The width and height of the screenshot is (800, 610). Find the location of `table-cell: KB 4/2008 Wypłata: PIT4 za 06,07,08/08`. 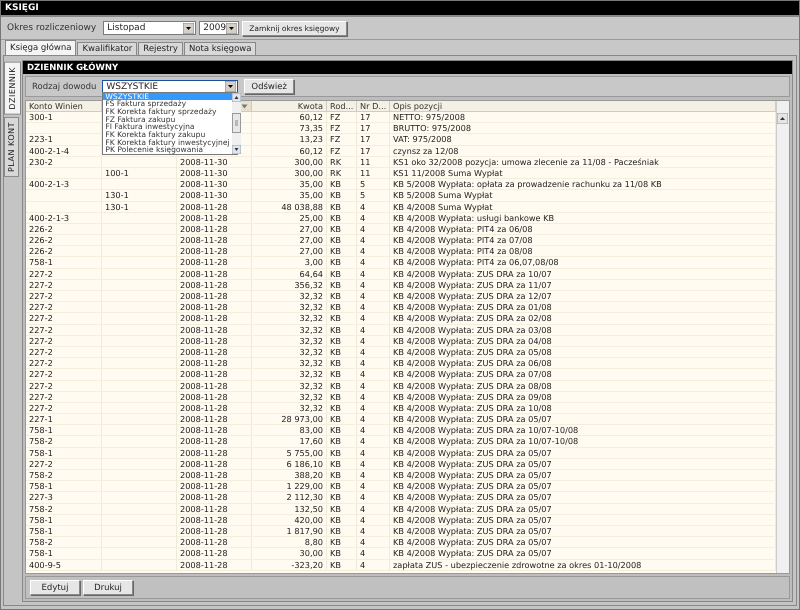

table-cell: KB 4/2008 Wypłata: PIT4 za 06,07,08/08 is located at coordinates (476, 262).